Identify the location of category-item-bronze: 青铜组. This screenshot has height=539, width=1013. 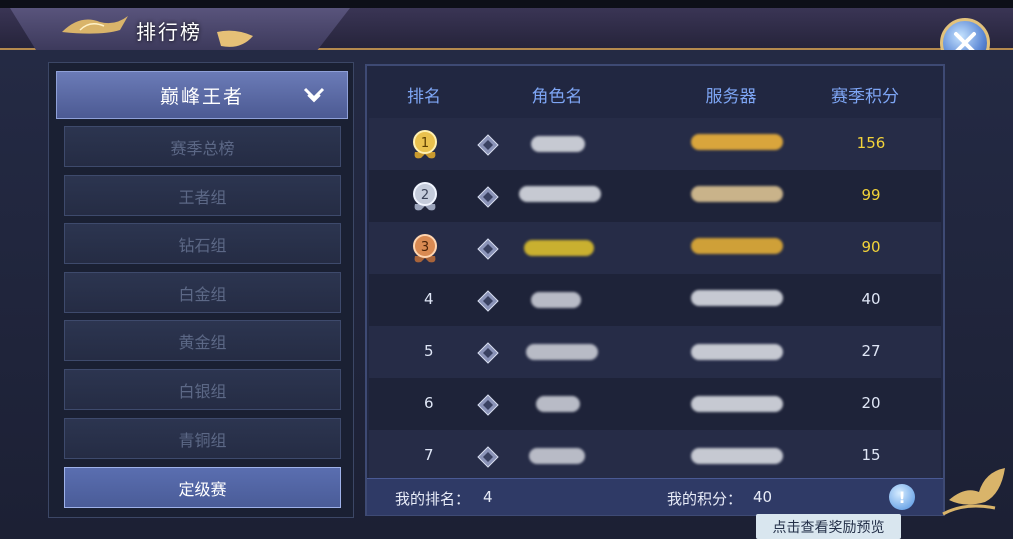
(202, 438).